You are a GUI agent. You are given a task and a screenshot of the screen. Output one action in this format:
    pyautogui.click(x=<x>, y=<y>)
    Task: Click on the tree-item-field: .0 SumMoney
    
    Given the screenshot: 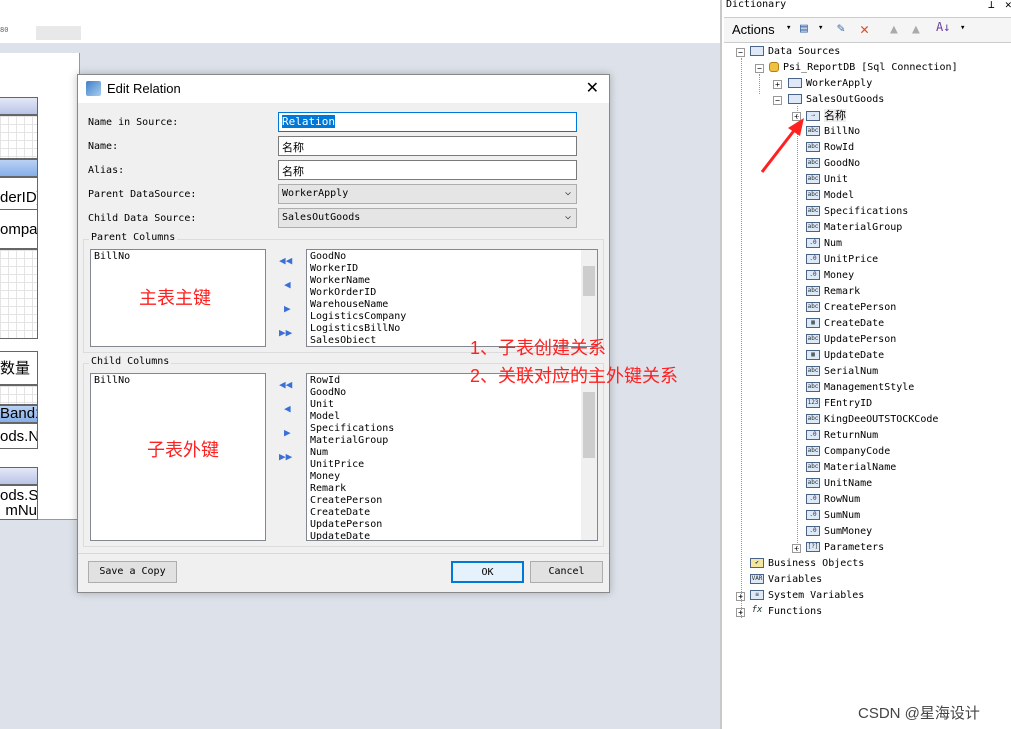 What is the action you would take?
    pyautogui.click(x=839, y=532)
    